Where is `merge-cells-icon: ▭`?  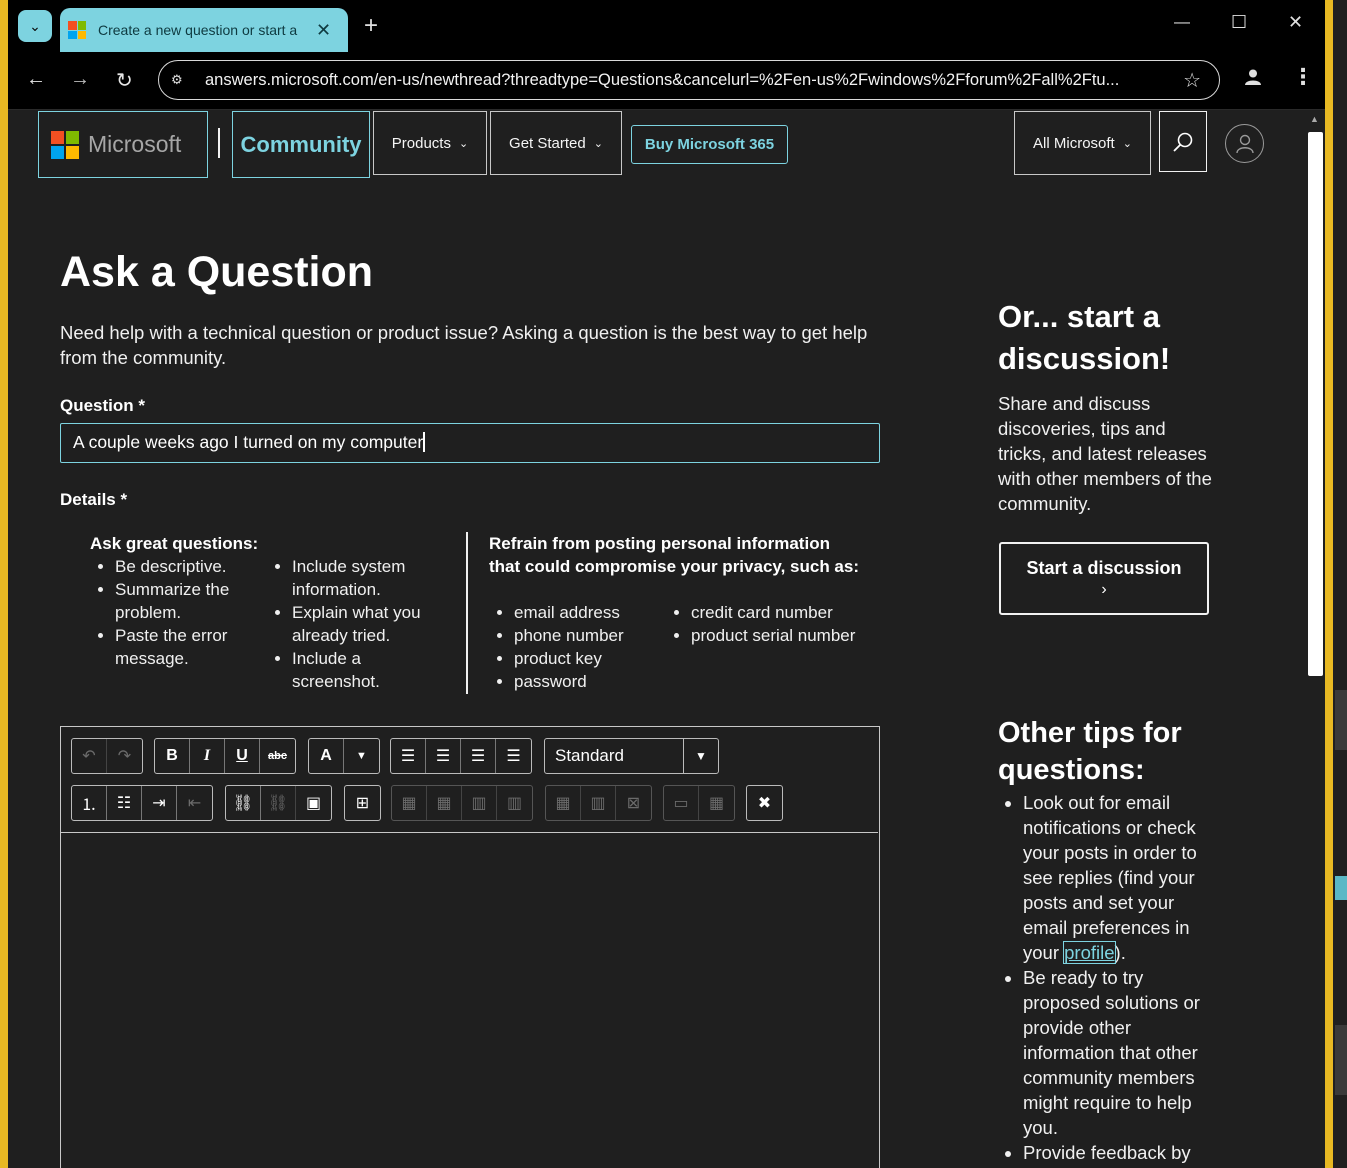
merge-cells-icon: ▭ is located at coordinates (681, 803).